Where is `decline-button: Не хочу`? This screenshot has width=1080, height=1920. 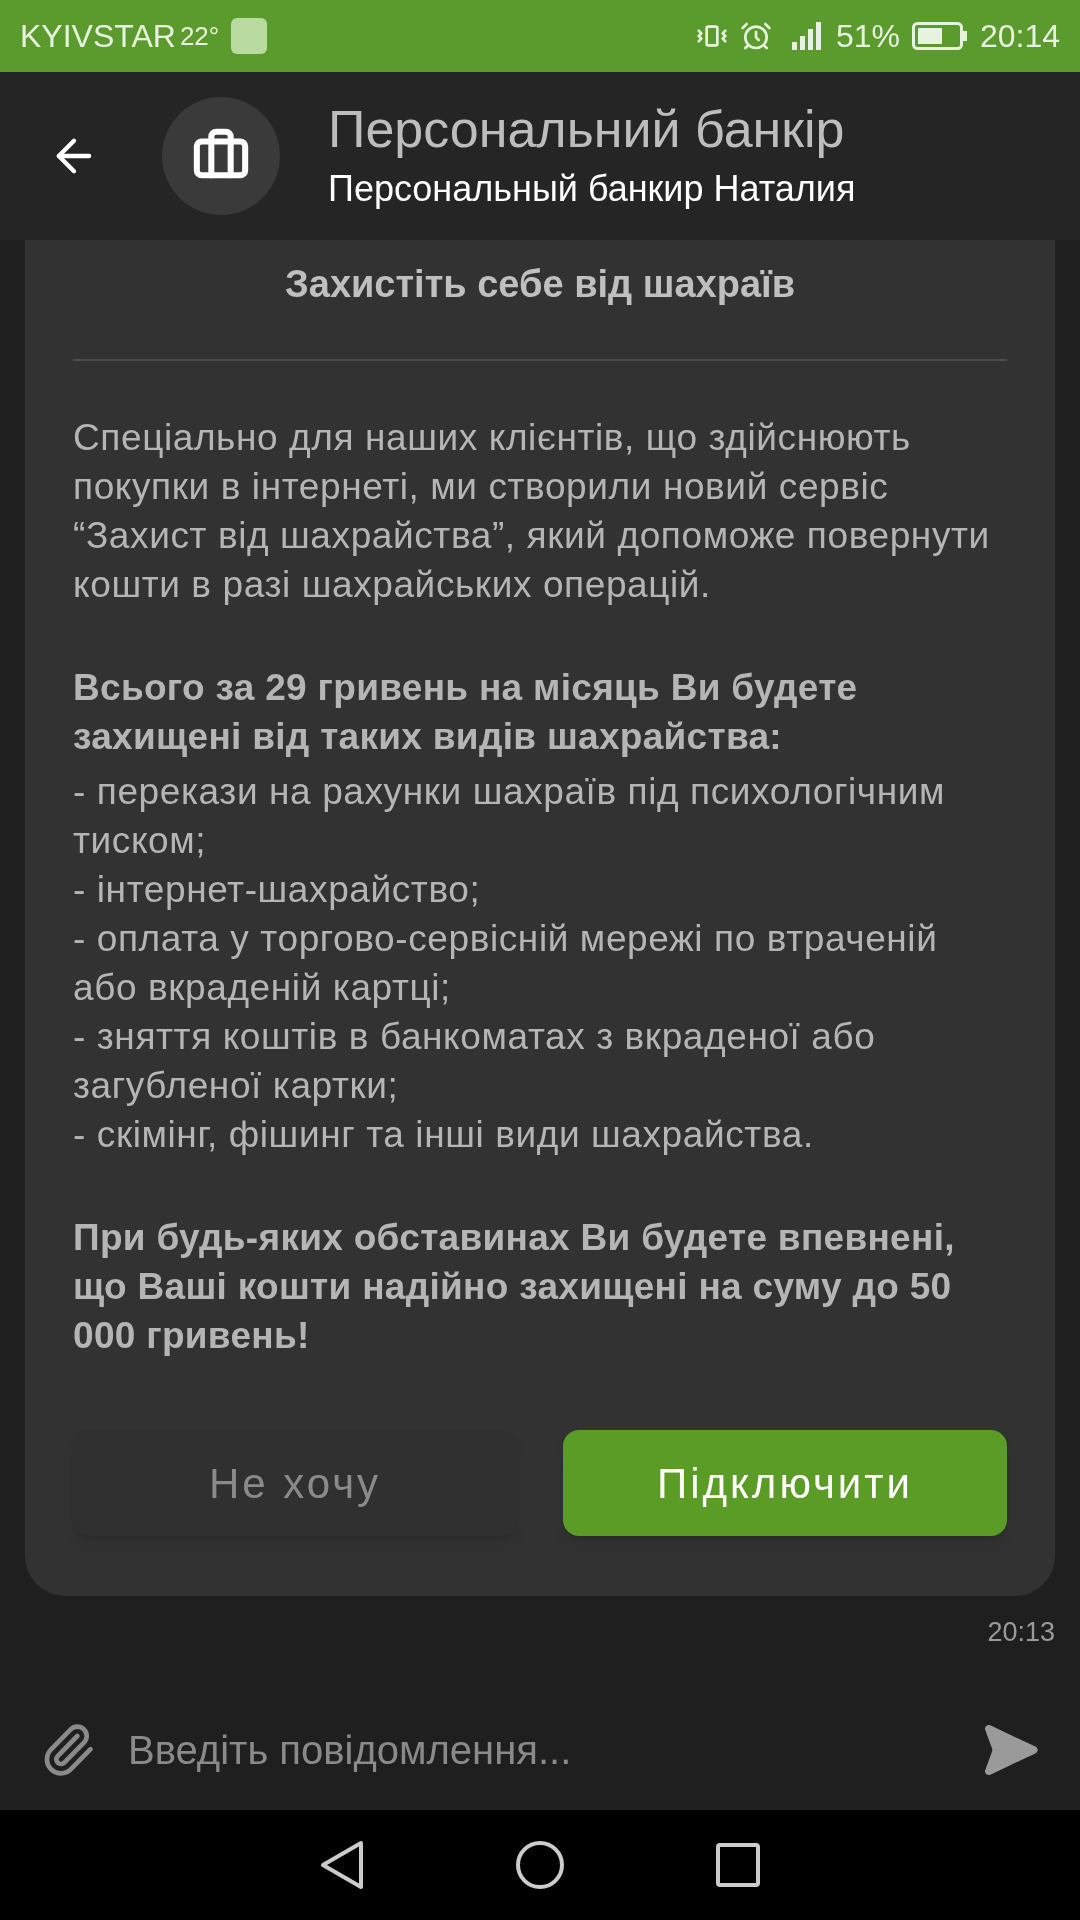 decline-button: Не хочу is located at coordinates (295, 1483).